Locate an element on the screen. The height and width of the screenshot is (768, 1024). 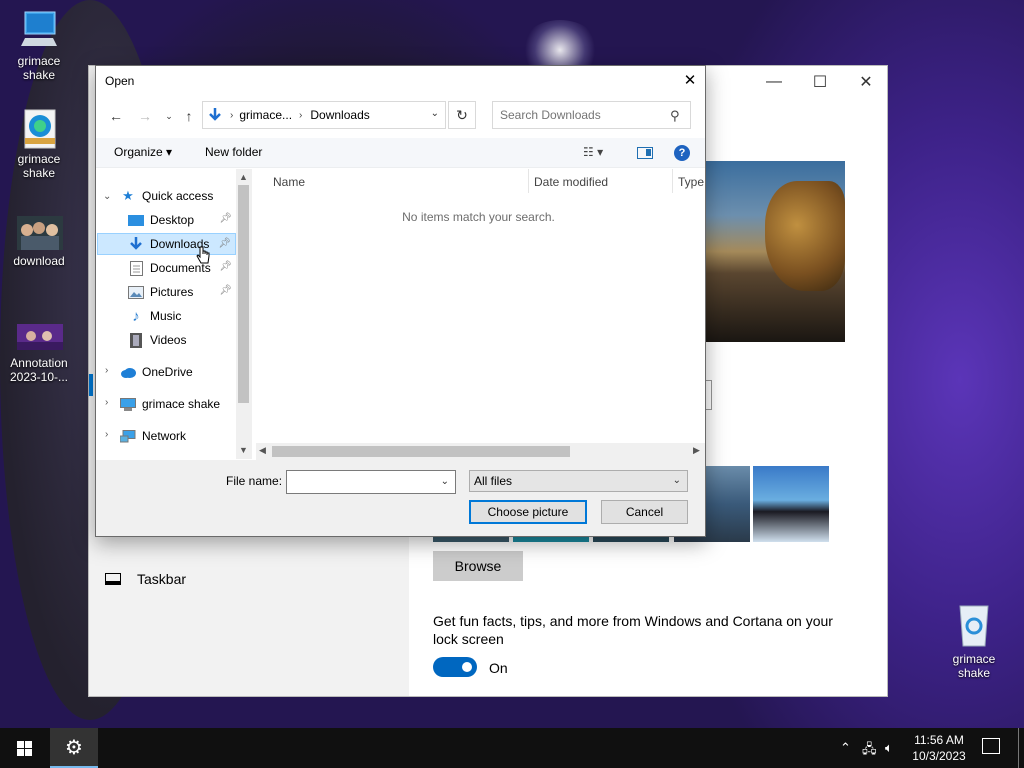
scroll-right-arrow: ▶ is located at coordinates (696, 450).